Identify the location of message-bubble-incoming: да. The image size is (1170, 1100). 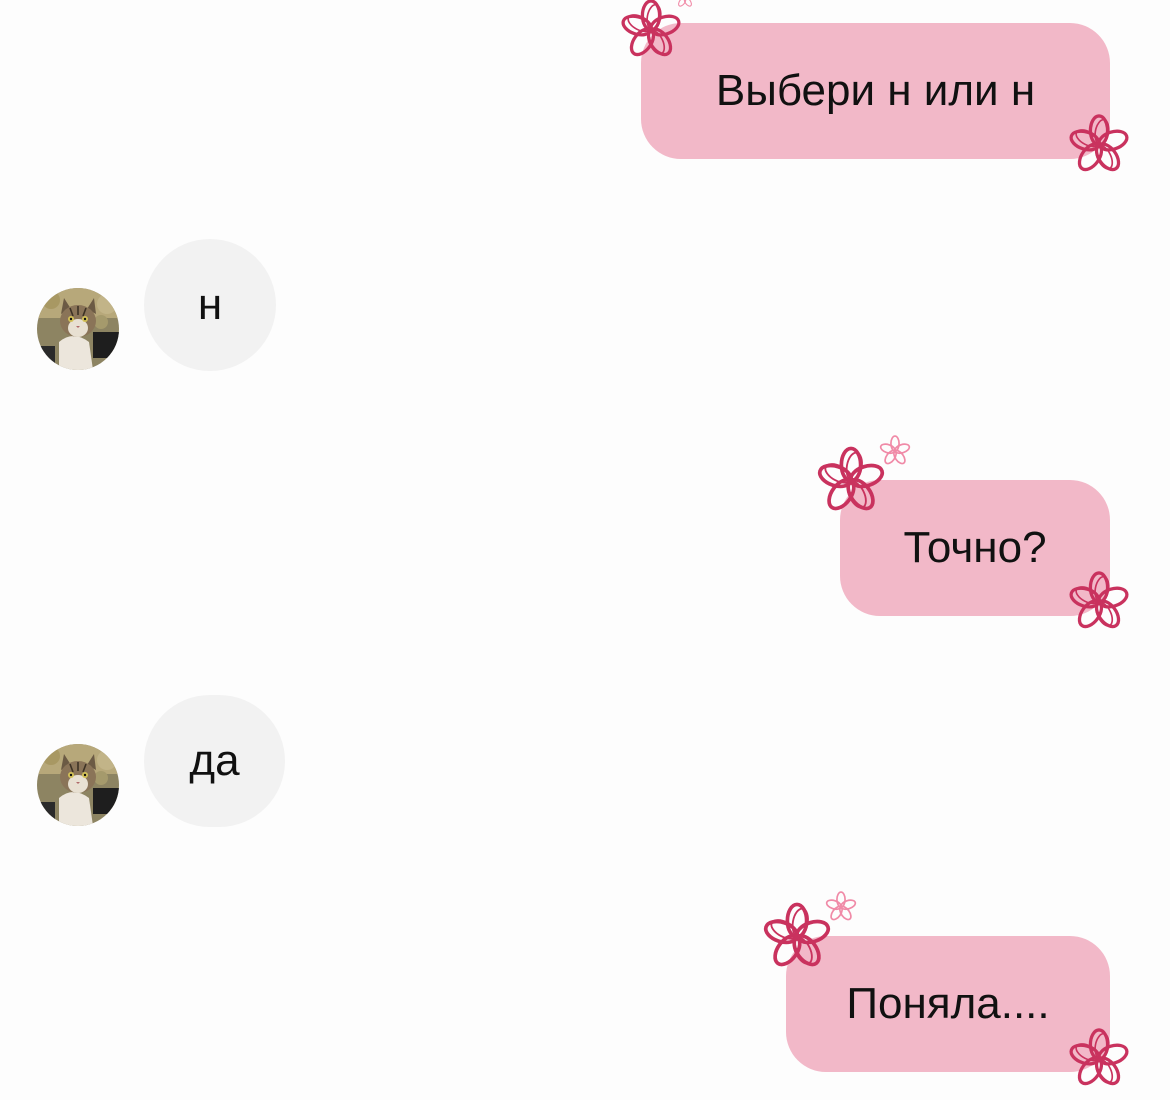
(214, 761).